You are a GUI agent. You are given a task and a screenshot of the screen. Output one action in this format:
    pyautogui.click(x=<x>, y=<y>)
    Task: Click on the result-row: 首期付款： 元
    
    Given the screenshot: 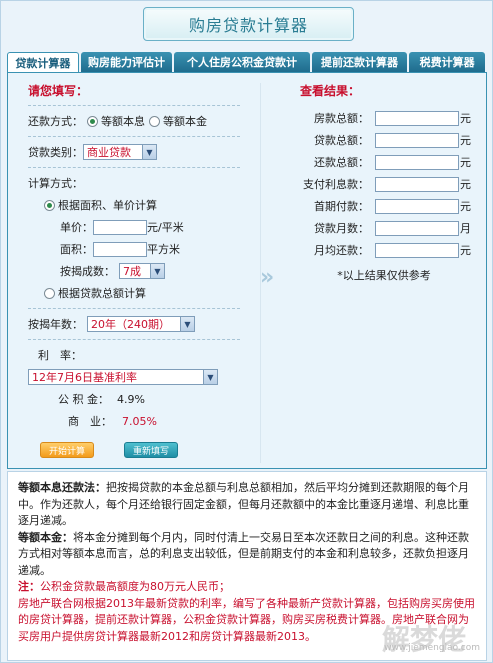 What is the action you would take?
    pyautogui.click(x=384, y=206)
    